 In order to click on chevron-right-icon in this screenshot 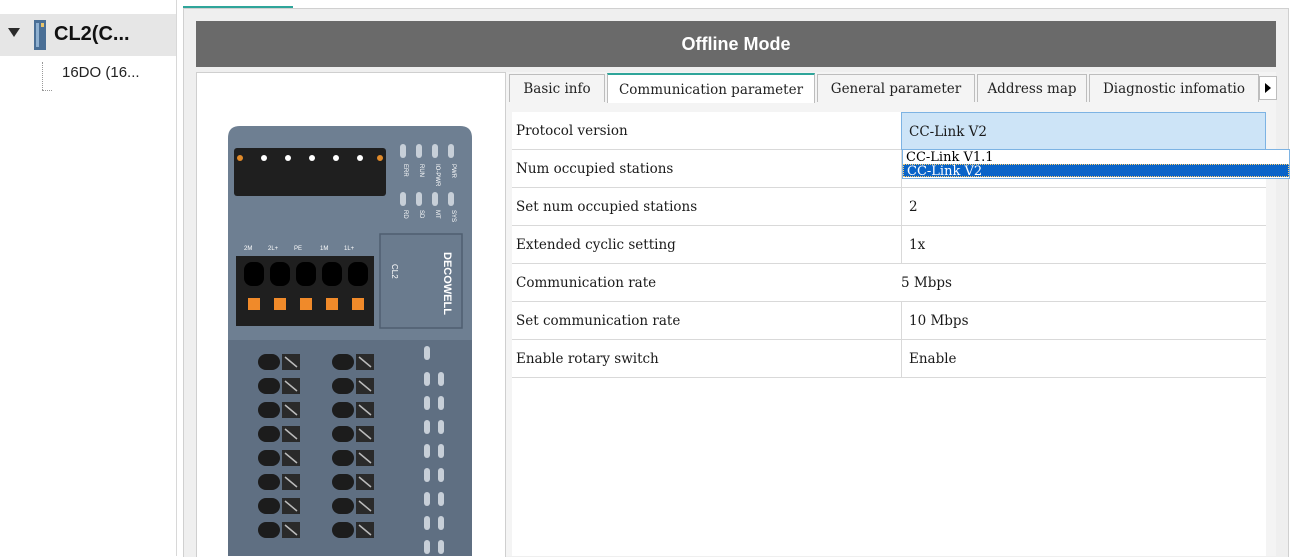, I will do `click(1268, 88)`.